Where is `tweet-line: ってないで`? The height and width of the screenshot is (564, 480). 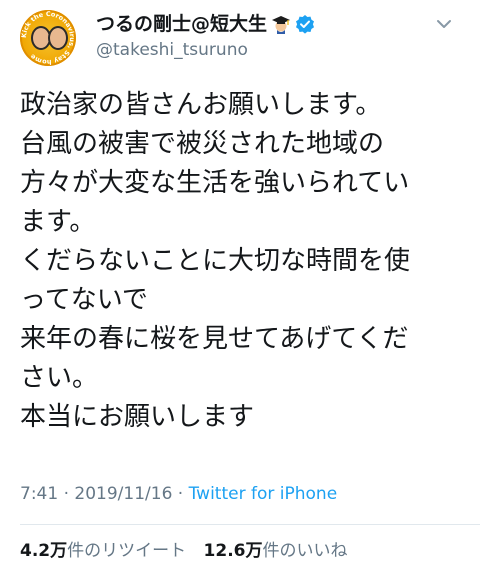 tweet-line: ってないで is located at coordinates (84, 300).